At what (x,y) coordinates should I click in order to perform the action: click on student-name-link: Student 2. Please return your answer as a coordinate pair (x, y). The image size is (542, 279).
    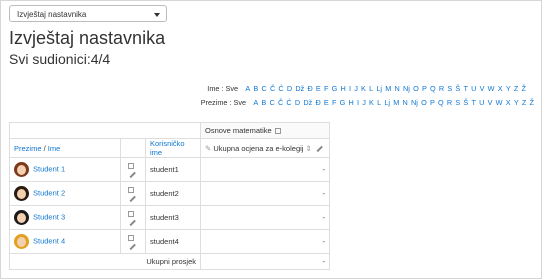
    Looking at the image, I should click on (49, 192).